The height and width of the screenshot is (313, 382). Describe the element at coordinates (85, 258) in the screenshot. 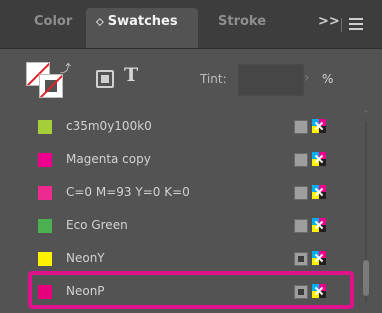

I see `swatch-name: NeonY` at that location.